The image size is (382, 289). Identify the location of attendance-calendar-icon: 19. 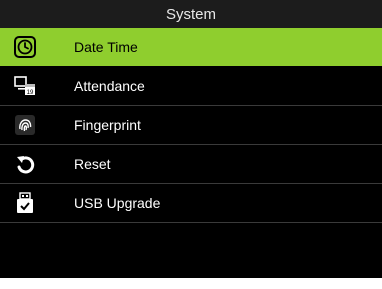
(25, 86).